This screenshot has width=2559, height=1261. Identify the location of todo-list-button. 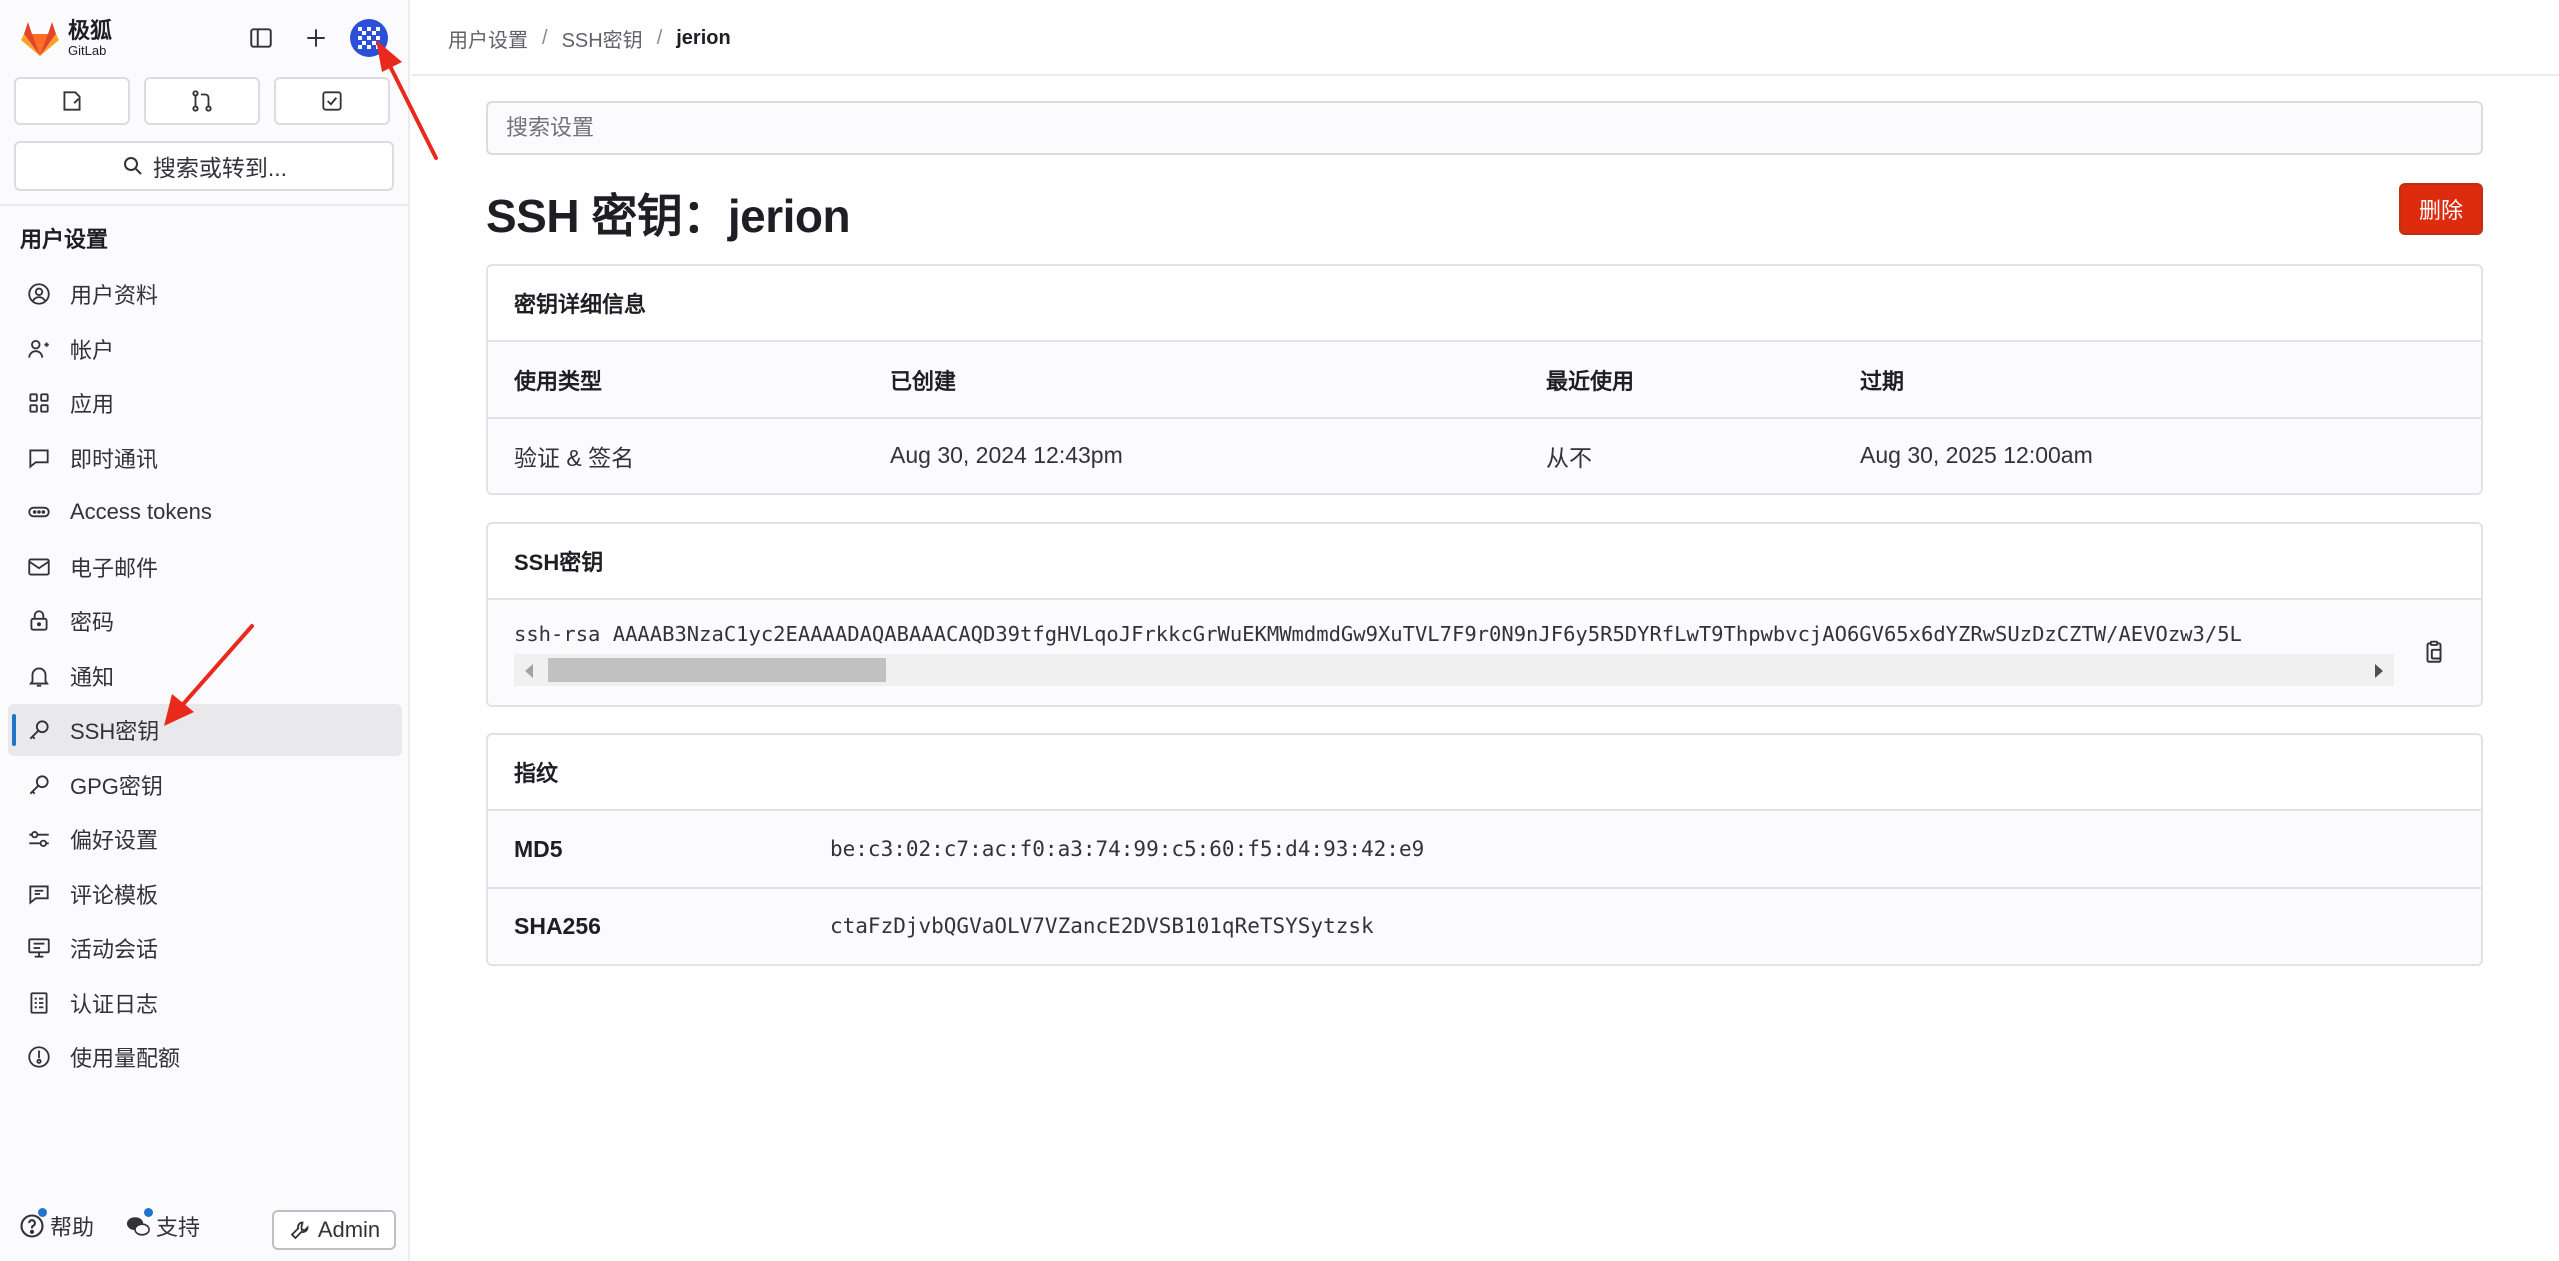
(332, 101).